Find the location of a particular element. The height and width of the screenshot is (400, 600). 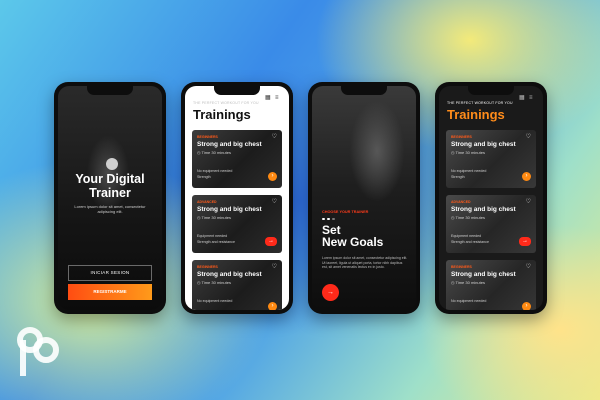

goals-kicker: CHOOSE YOUR TRAINER is located at coordinates (345, 212).